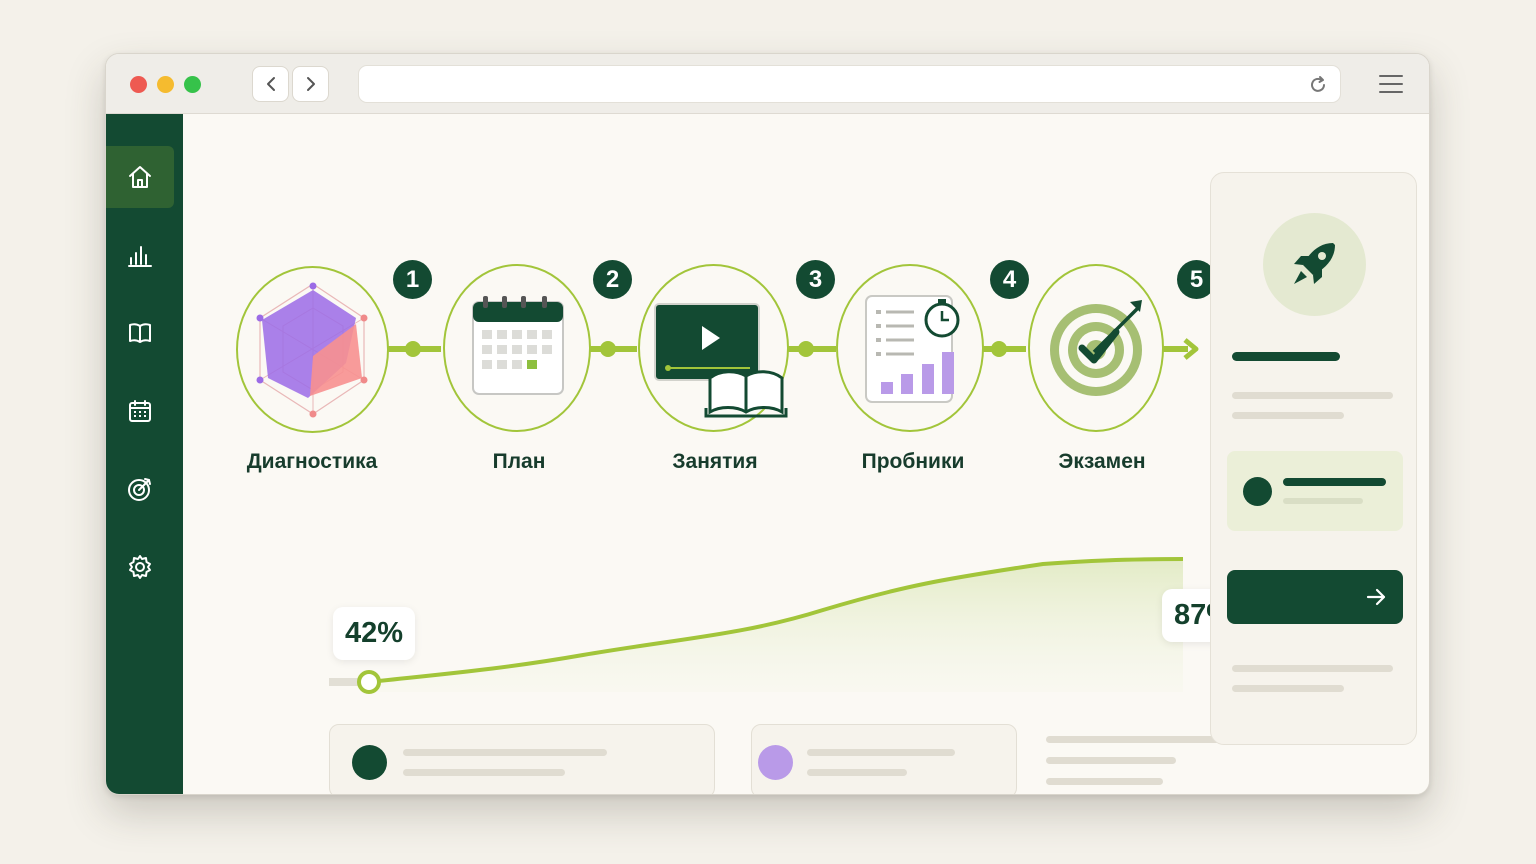 The height and width of the screenshot is (864, 1536). I want to click on step-2-label: План, so click(519, 461).